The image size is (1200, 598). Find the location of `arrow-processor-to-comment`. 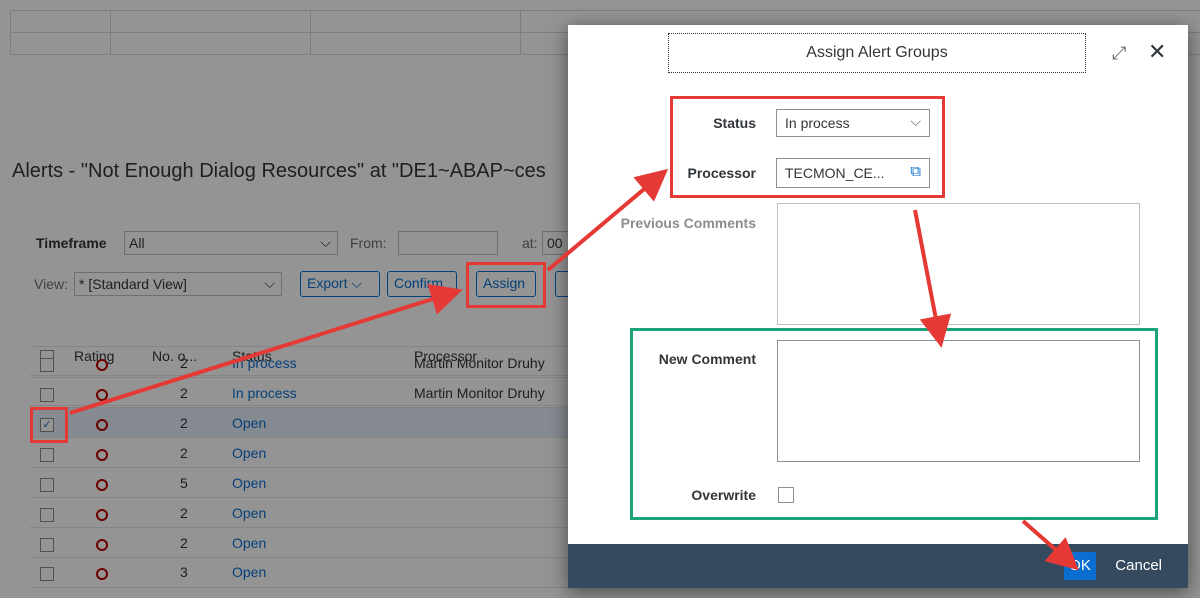

arrow-processor-to-comment is located at coordinates (932, 278).